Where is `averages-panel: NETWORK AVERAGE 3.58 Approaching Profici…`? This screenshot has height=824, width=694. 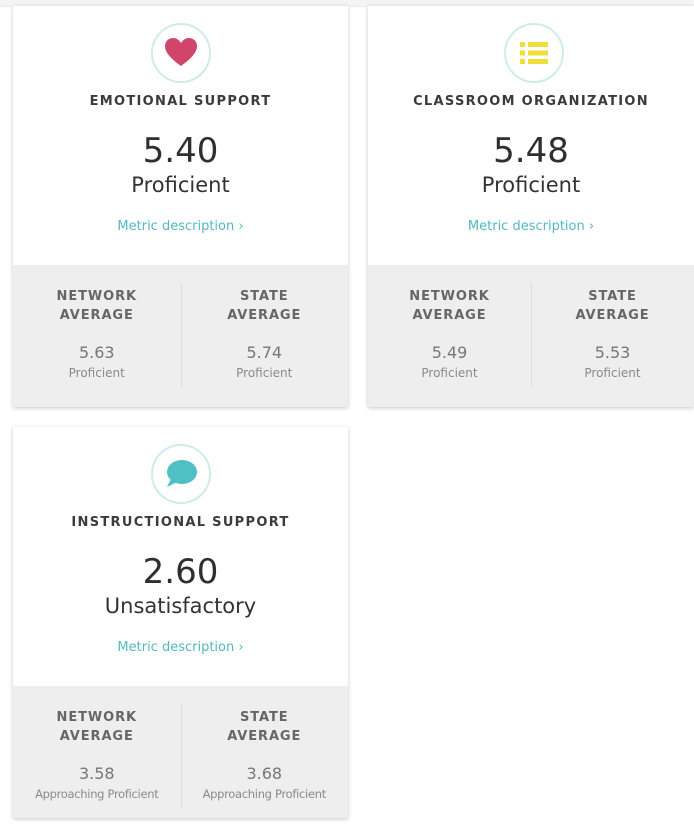 averages-panel: NETWORK AVERAGE 3.58 Approaching Profici… is located at coordinates (180, 752).